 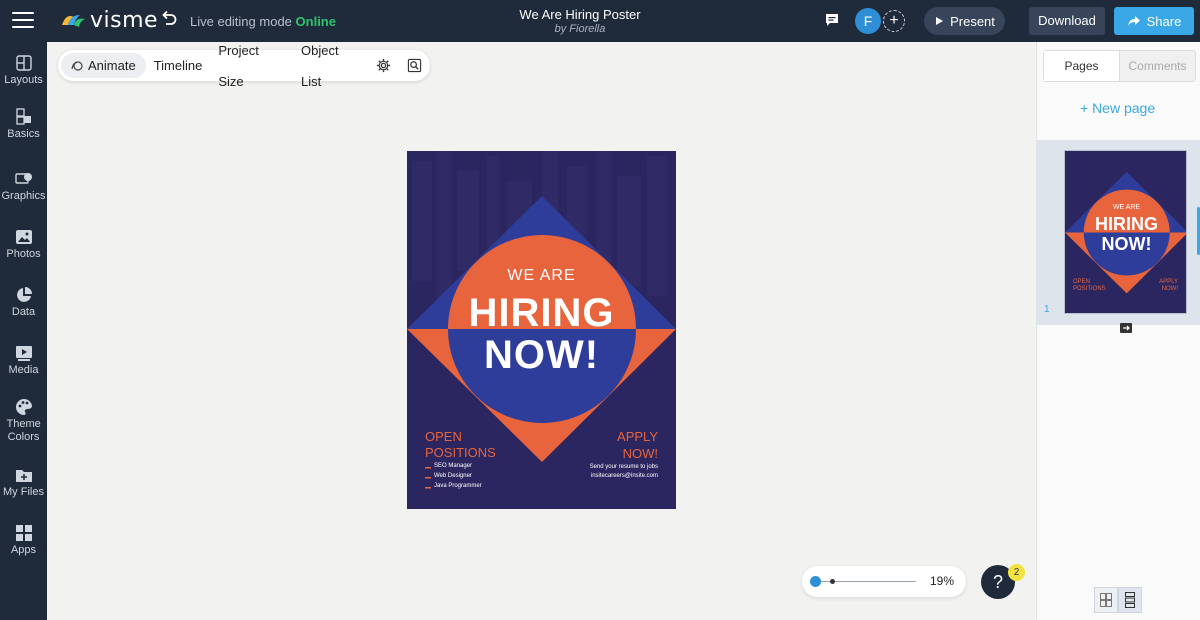 I want to click on sidebar-item-data: Data, so click(x=23, y=302).